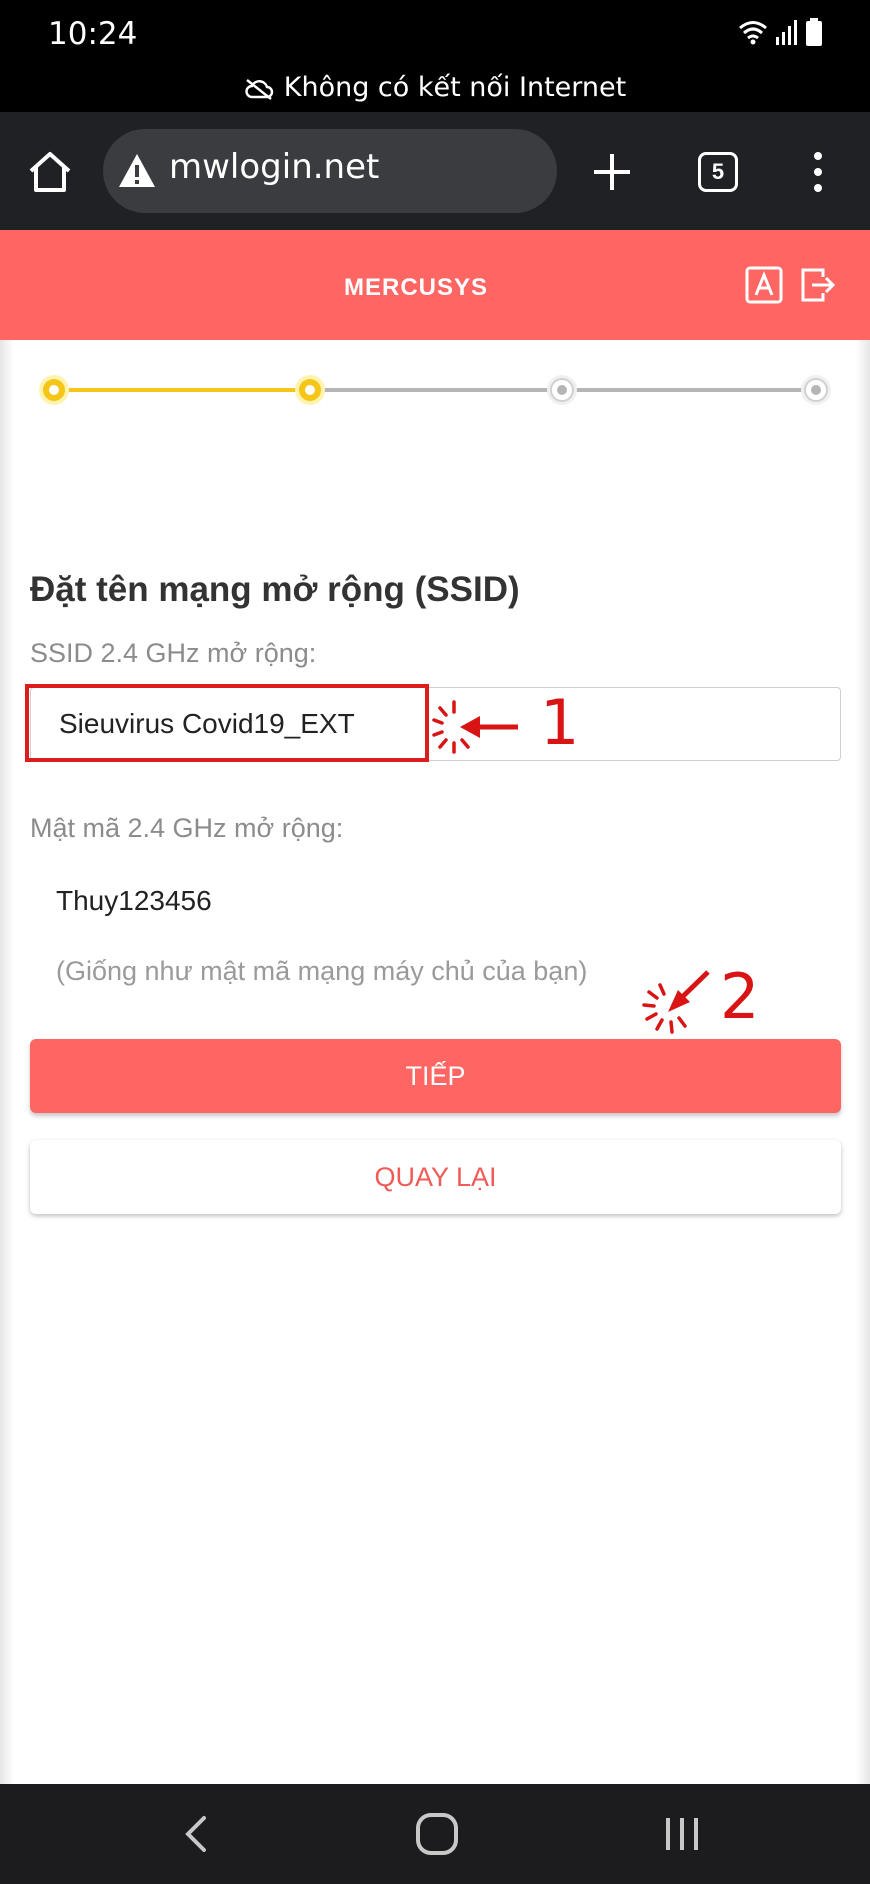  What do you see at coordinates (134, 901) in the screenshot?
I see `password-input: Thuy123456` at bounding box center [134, 901].